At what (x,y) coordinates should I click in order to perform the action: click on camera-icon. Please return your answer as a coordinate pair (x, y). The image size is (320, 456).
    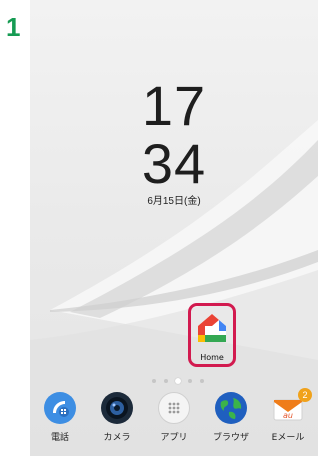
    Looking at the image, I should click on (117, 408).